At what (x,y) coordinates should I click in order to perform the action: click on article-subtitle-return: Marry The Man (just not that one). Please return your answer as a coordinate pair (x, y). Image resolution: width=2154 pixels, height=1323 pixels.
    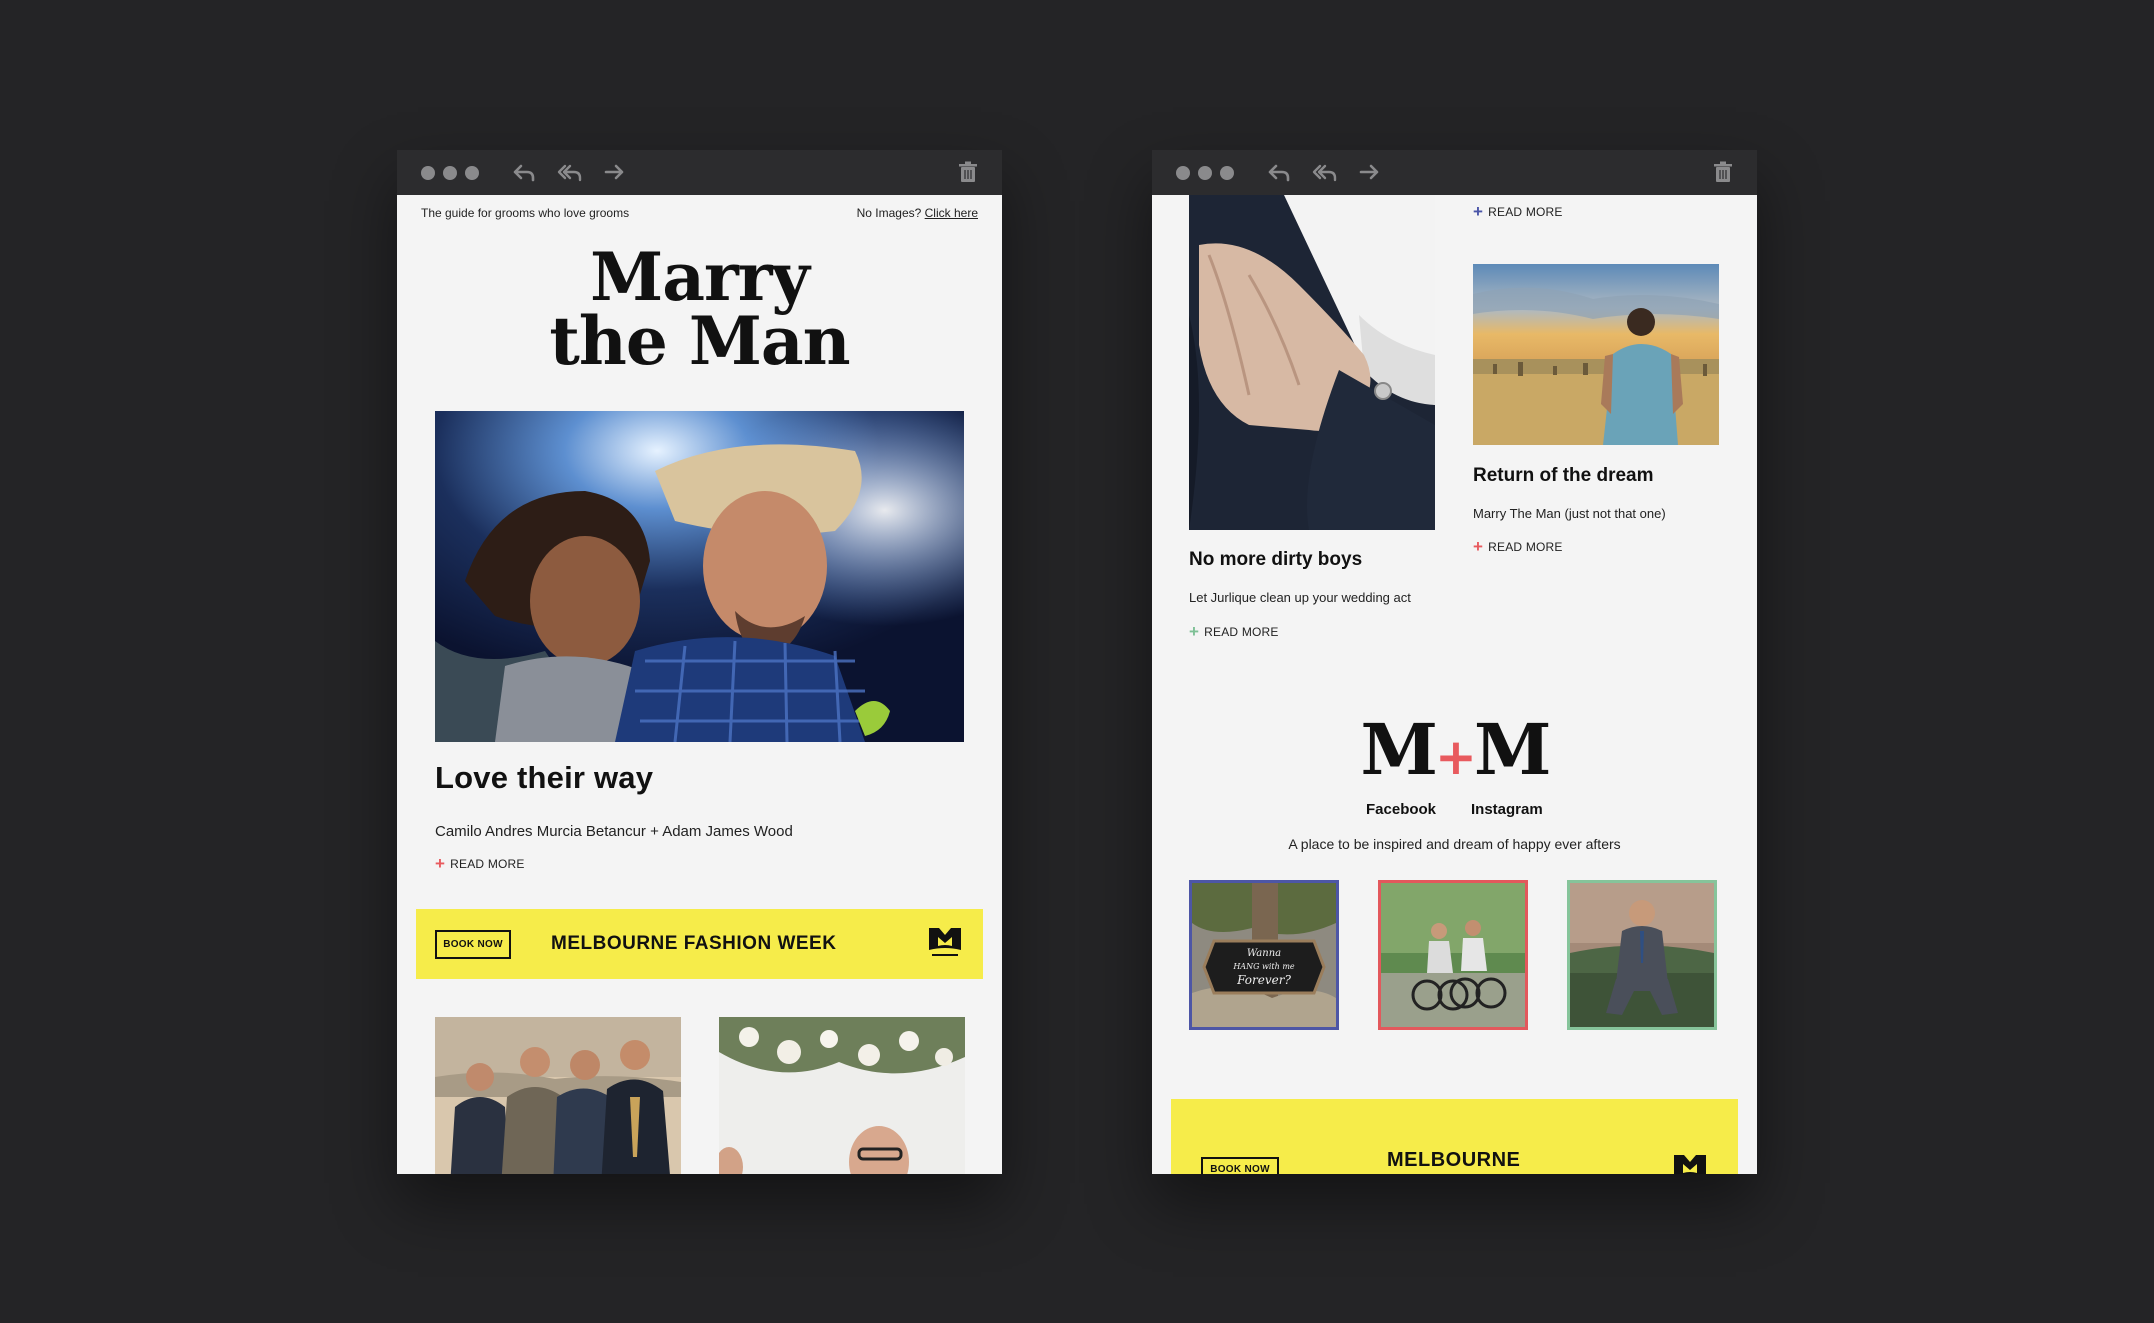
    Looking at the image, I should click on (1569, 513).